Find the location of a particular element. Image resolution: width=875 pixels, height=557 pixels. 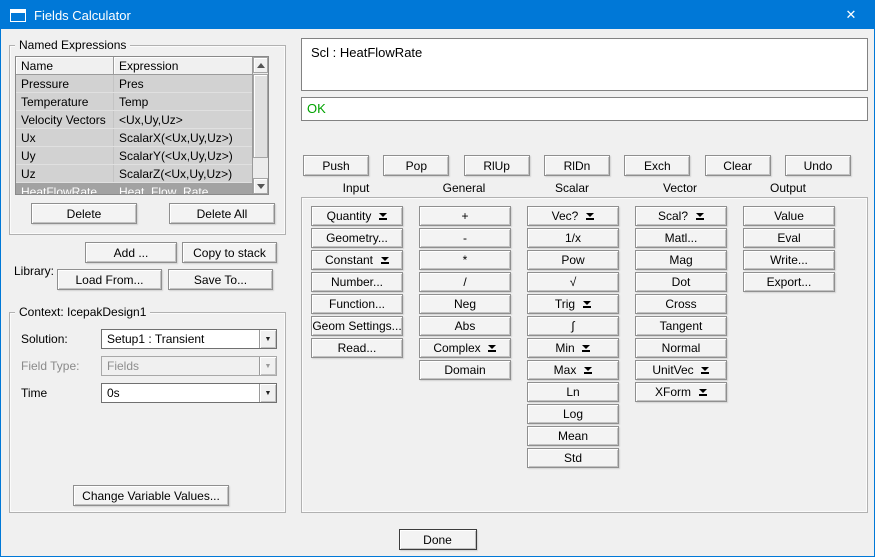

delete-all-button: Delete All is located at coordinates (222, 213).